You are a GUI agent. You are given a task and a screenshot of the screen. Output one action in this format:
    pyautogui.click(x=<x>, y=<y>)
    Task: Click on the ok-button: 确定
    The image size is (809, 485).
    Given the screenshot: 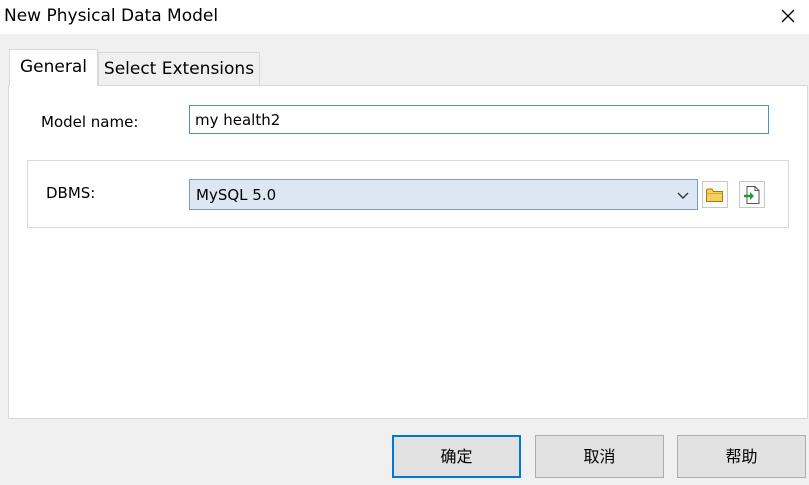 What is the action you would take?
    pyautogui.click(x=456, y=456)
    